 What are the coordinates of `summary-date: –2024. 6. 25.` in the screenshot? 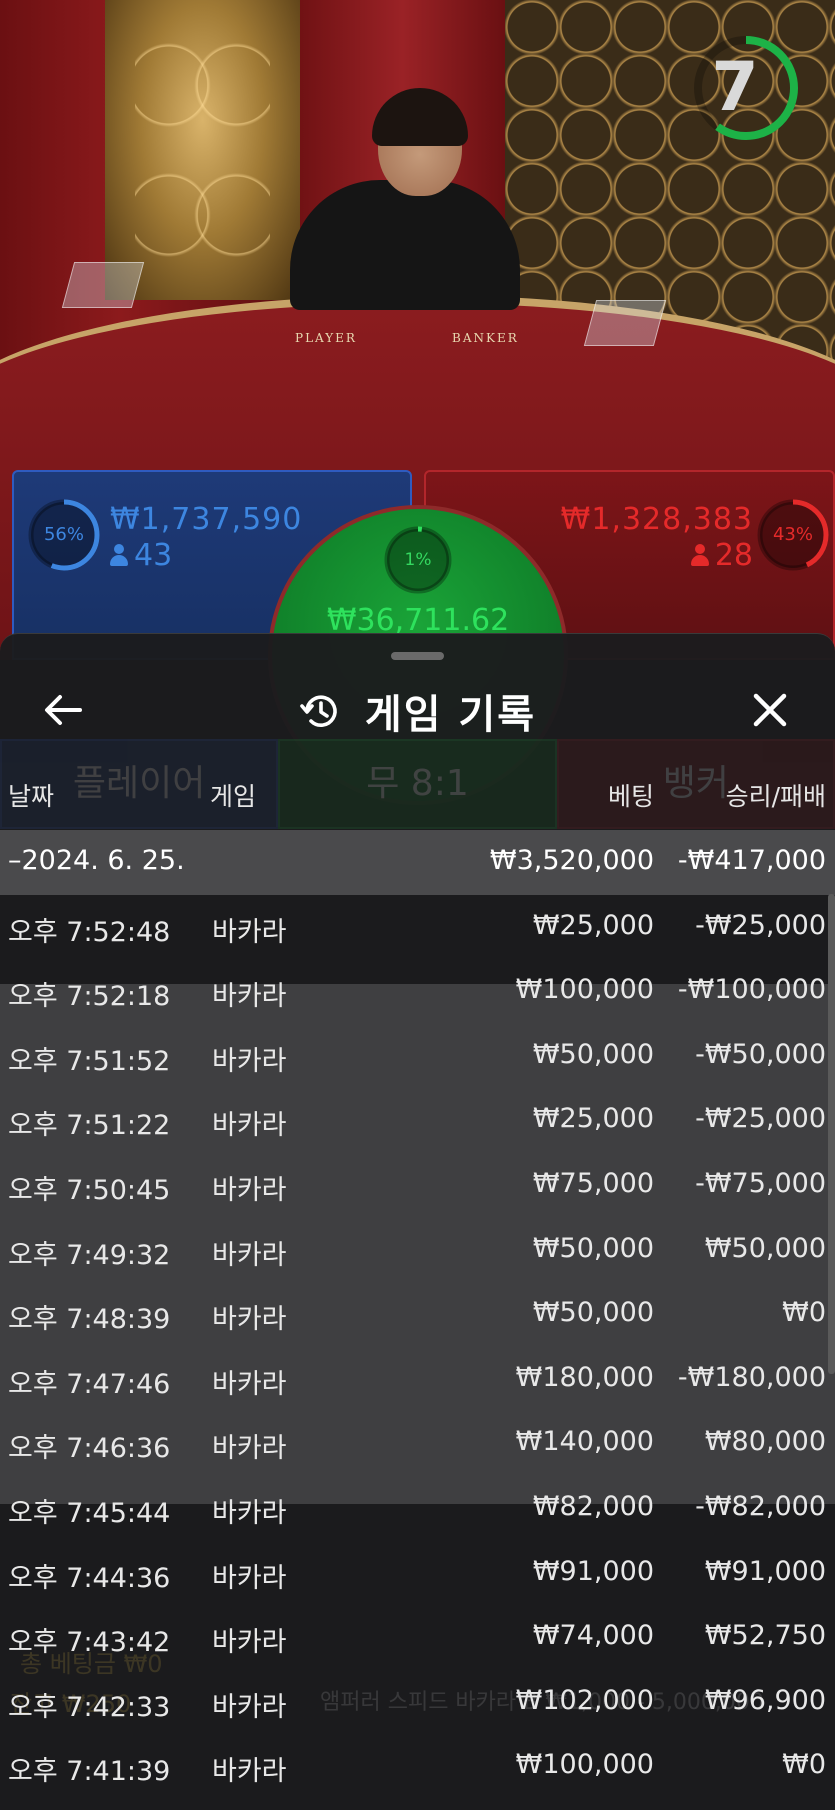 It's located at (96, 860).